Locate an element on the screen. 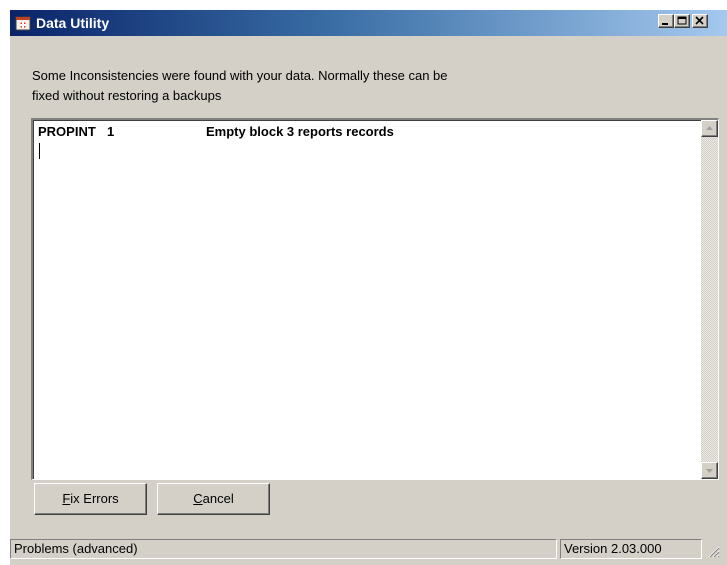  fix-errors-label: Fix Errors is located at coordinates (90, 498).